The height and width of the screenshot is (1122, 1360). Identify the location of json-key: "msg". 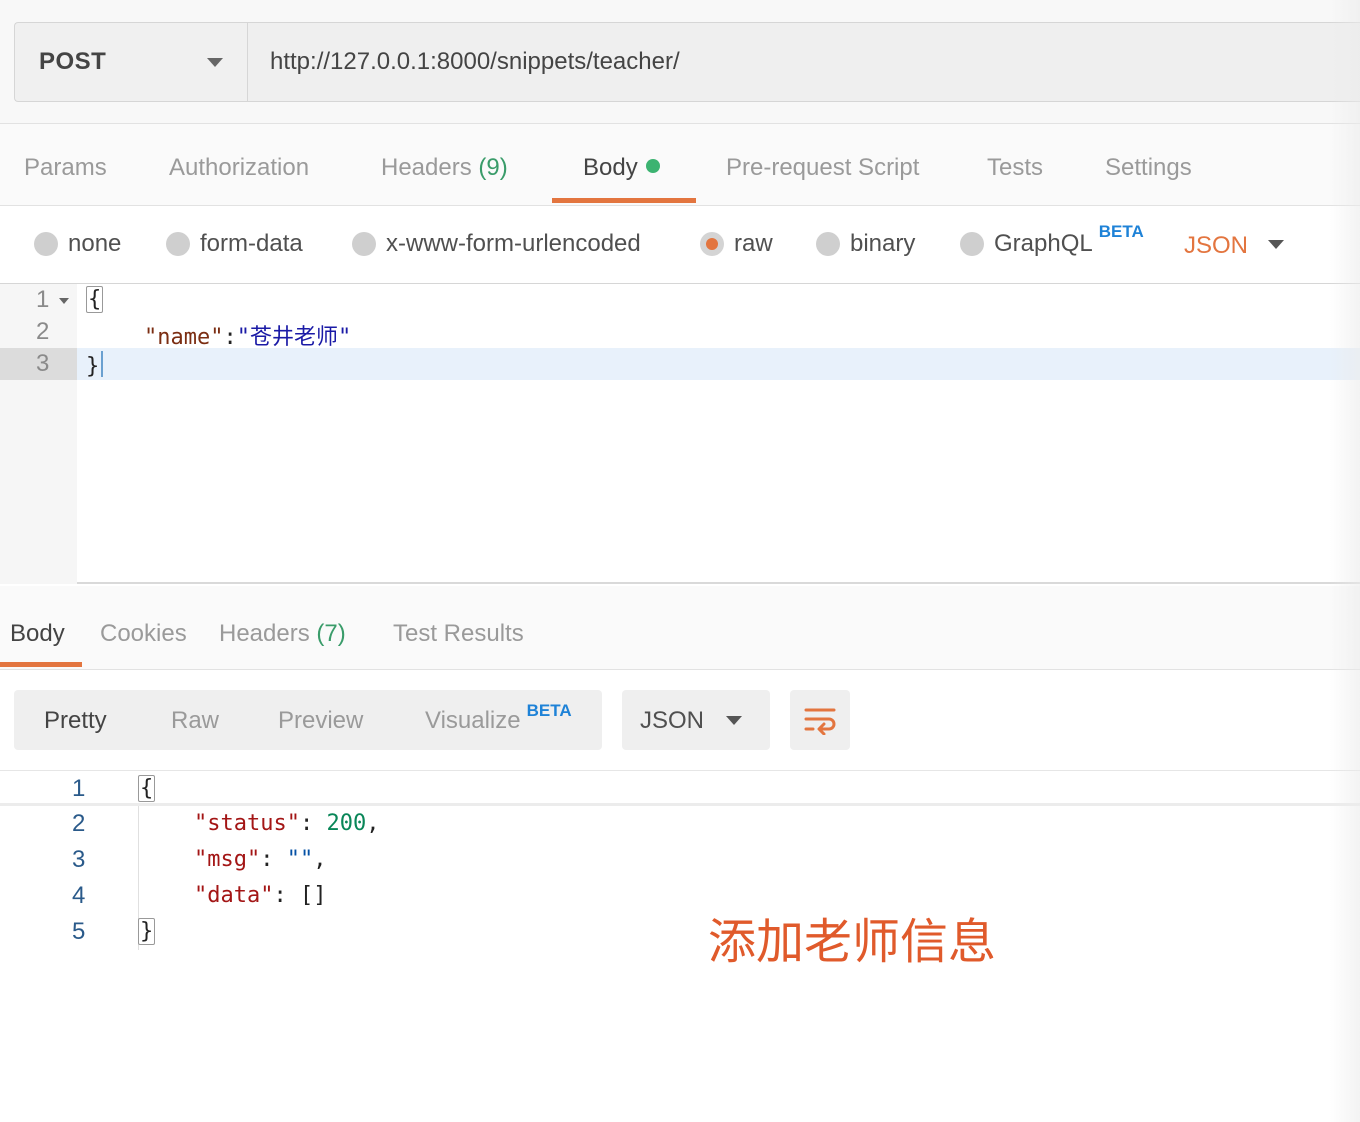
(227, 859).